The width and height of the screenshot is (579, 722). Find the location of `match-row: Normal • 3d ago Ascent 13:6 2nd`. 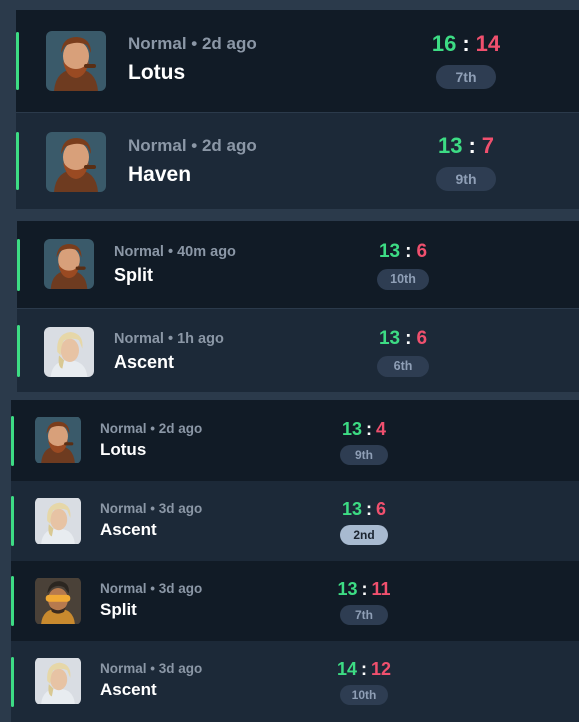

match-row: Normal • 3d ago Ascent 13:6 2nd is located at coordinates (295, 521).